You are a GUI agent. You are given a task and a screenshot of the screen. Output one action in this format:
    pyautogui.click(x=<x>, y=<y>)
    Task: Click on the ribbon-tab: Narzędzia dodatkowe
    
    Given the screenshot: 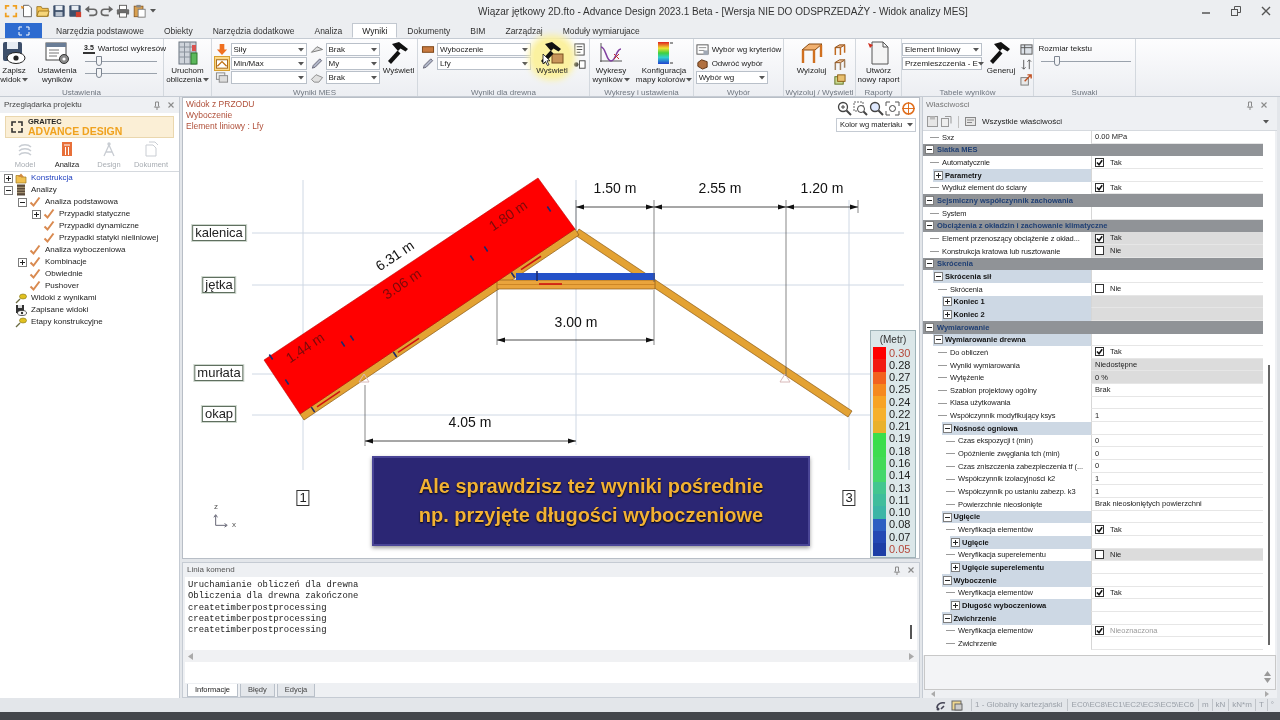 What is the action you would take?
    pyautogui.click(x=253, y=30)
    